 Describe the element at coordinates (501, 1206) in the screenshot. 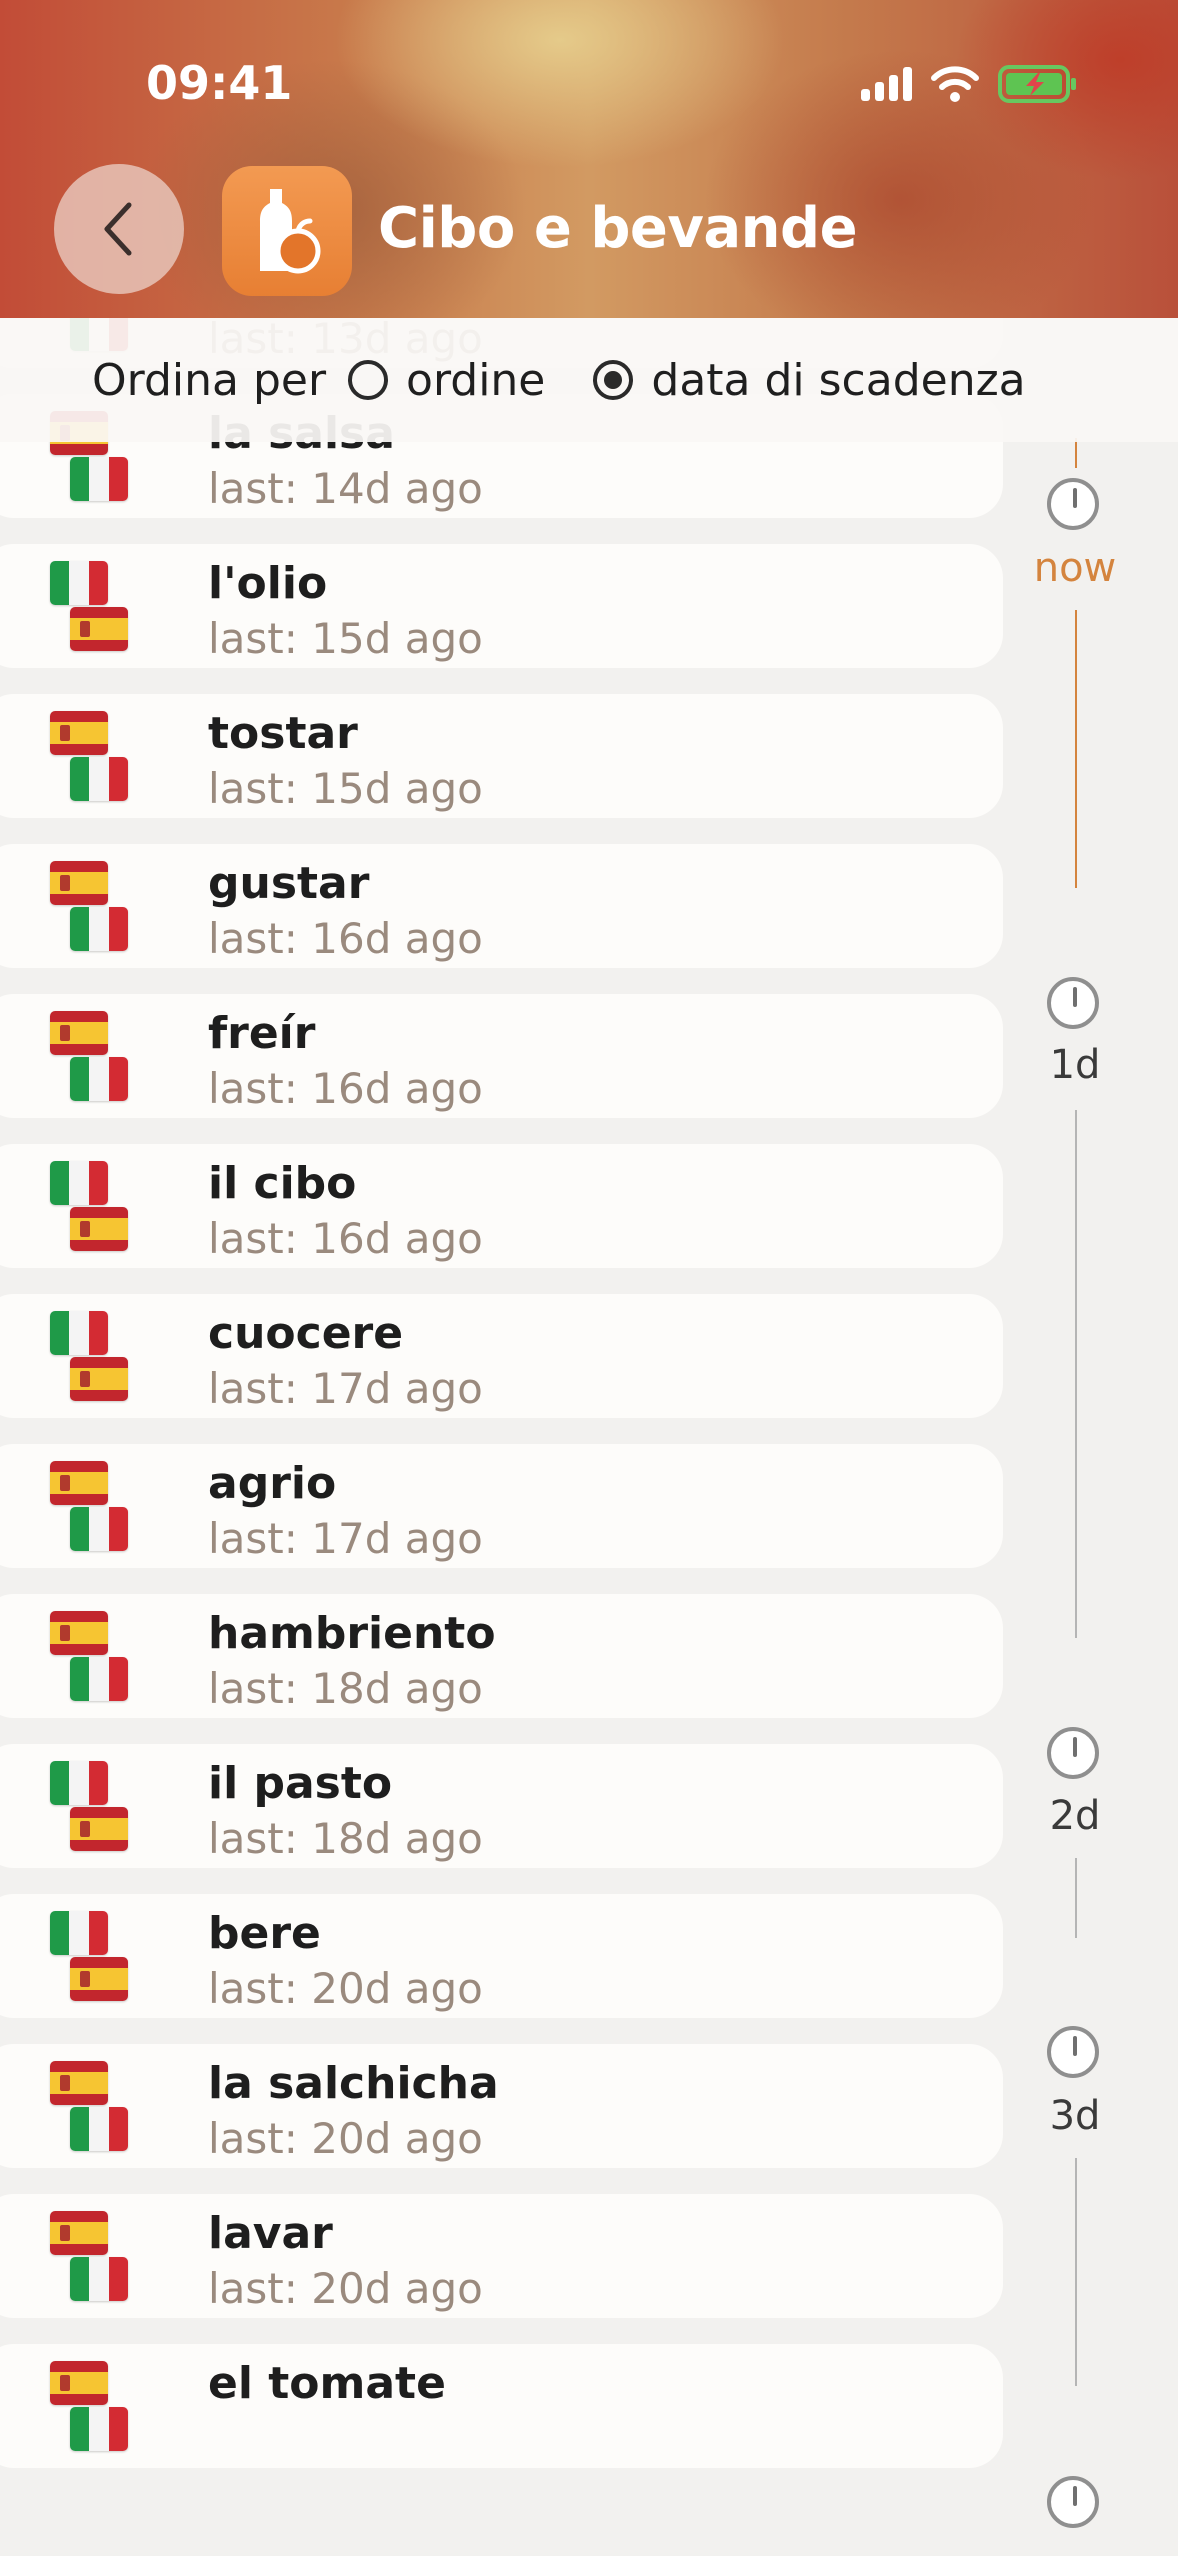

I see `word-card: il cibo last: 16d ago` at that location.